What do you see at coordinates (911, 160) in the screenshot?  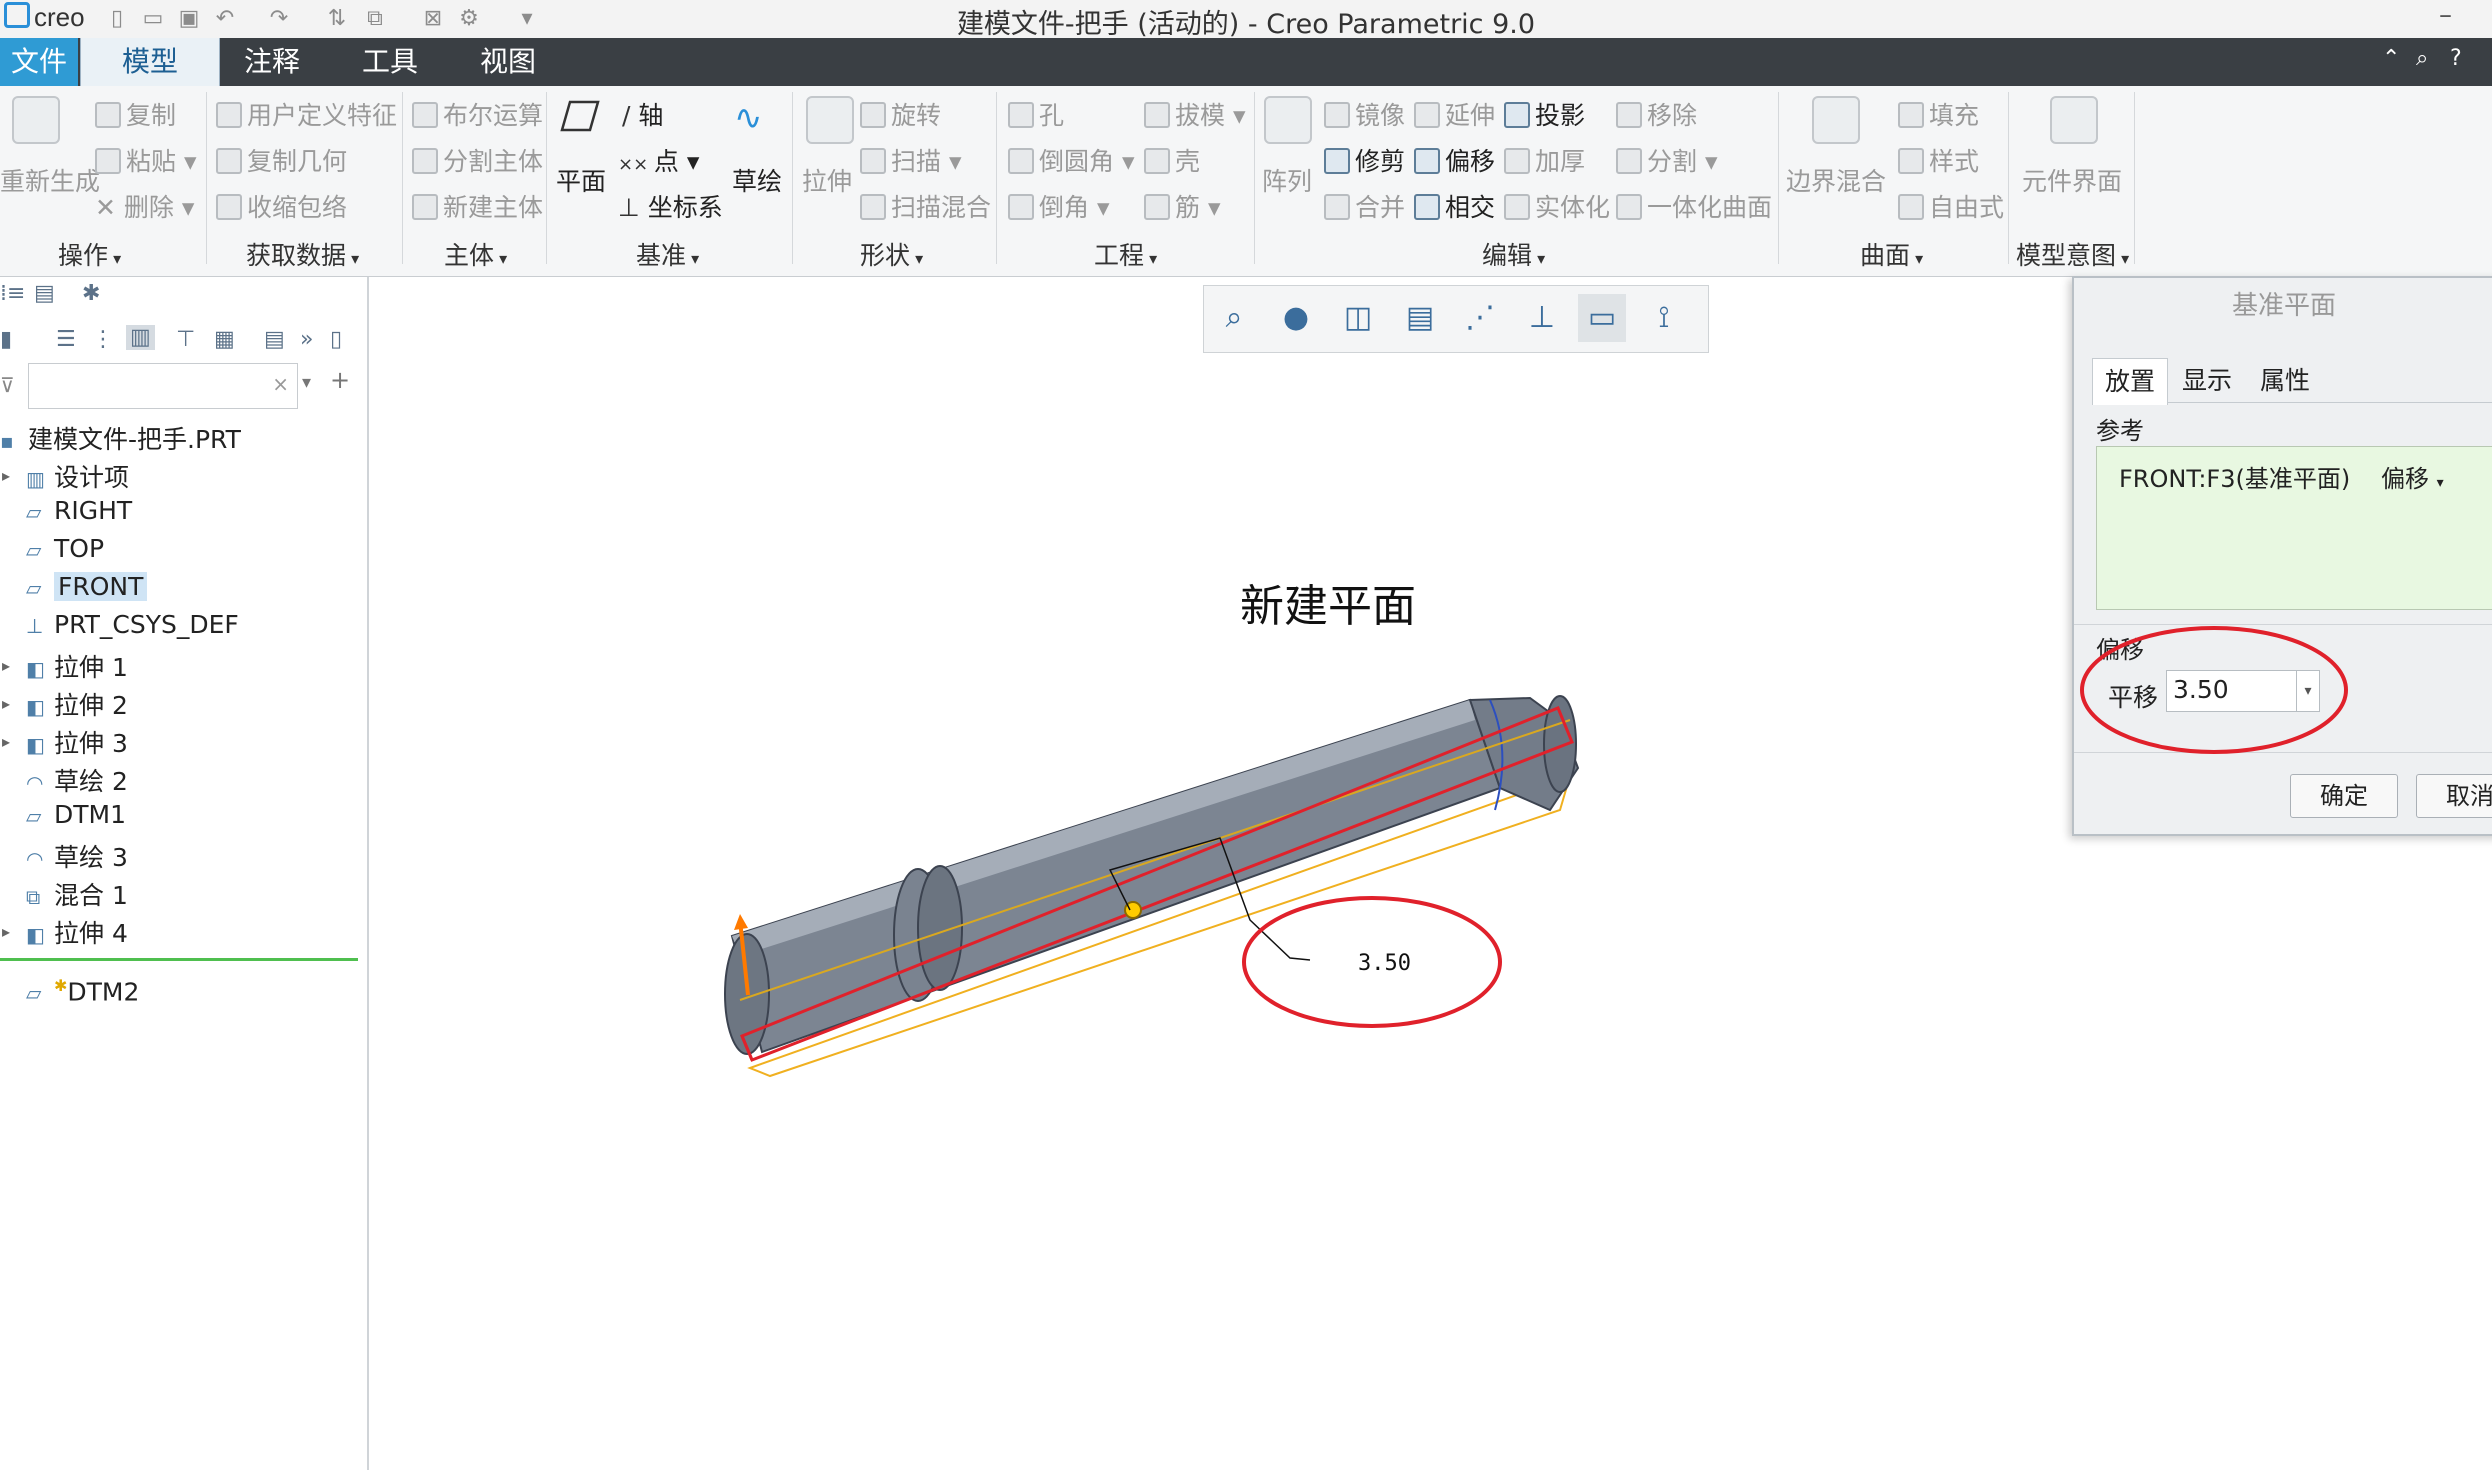 I see `sweep-button: 扫描 ▾` at bounding box center [911, 160].